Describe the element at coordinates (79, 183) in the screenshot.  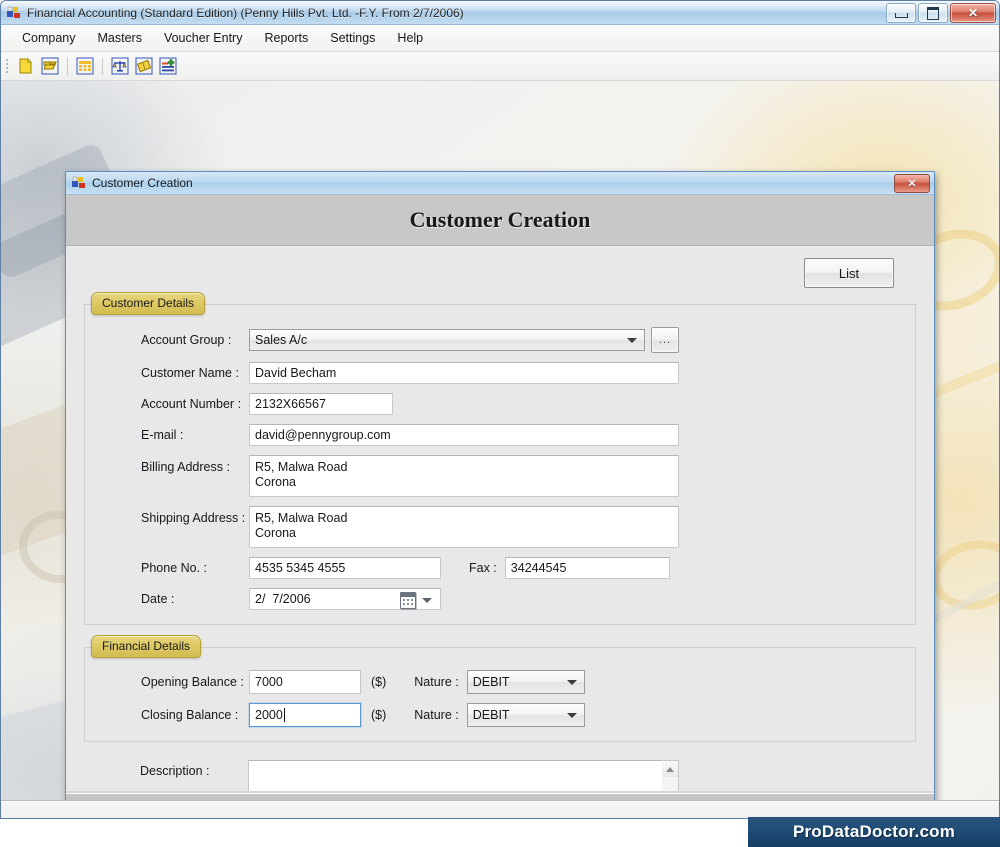
I see `dialog-app-icon` at that location.